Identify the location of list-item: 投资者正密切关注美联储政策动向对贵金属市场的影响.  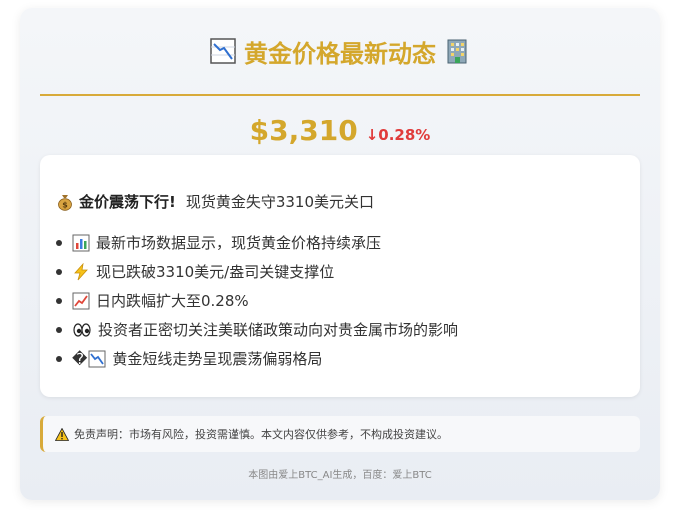
(341, 329).